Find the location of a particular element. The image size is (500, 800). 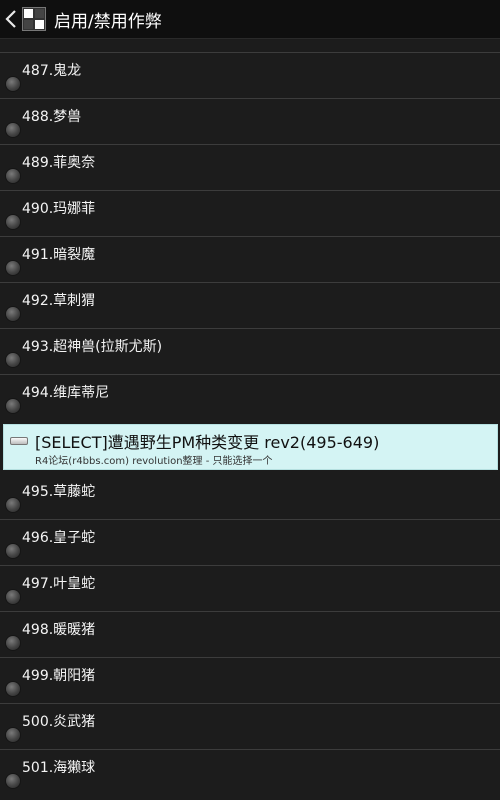

list-item: 491.暗裂魔 is located at coordinates (250, 259).